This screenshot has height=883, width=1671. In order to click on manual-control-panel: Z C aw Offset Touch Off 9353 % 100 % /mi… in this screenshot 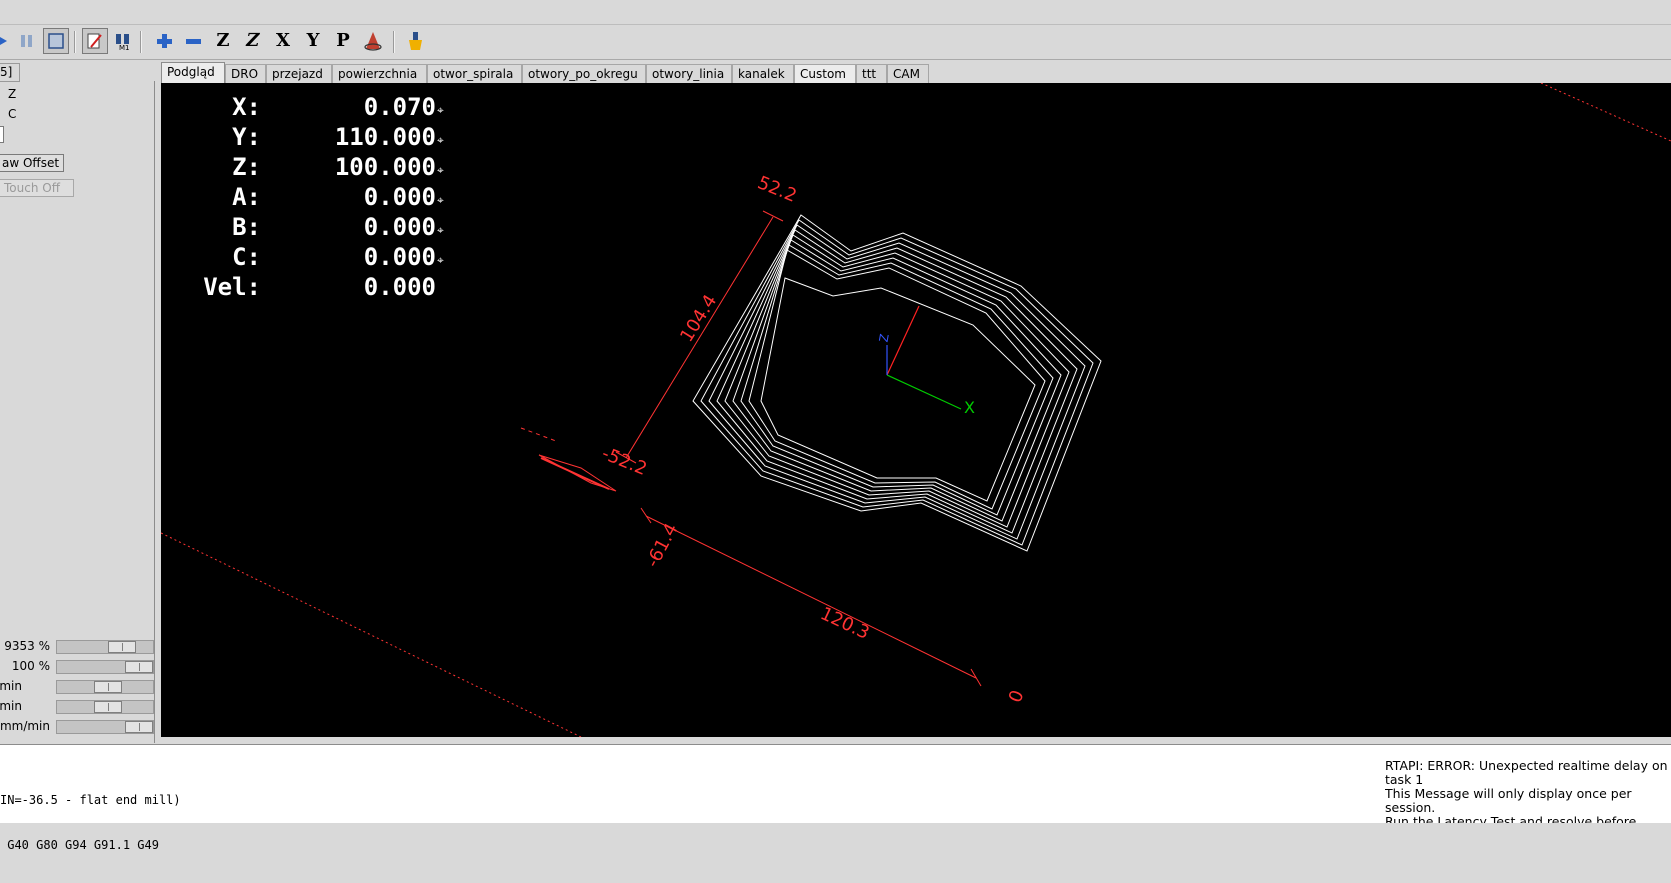, I will do `click(77, 412)`.